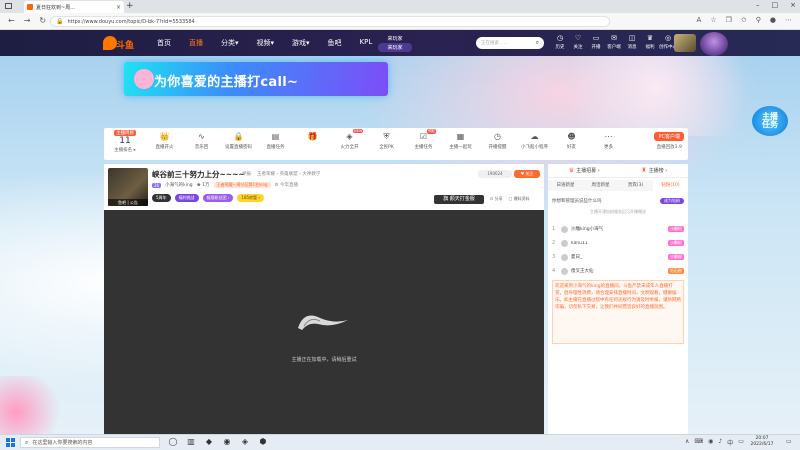 This screenshot has width=800, height=450. What do you see at coordinates (164, 141) in the screenshot?
I see `toolbar-item-0: 👑 直播开火` at bounding box center [164, 141].